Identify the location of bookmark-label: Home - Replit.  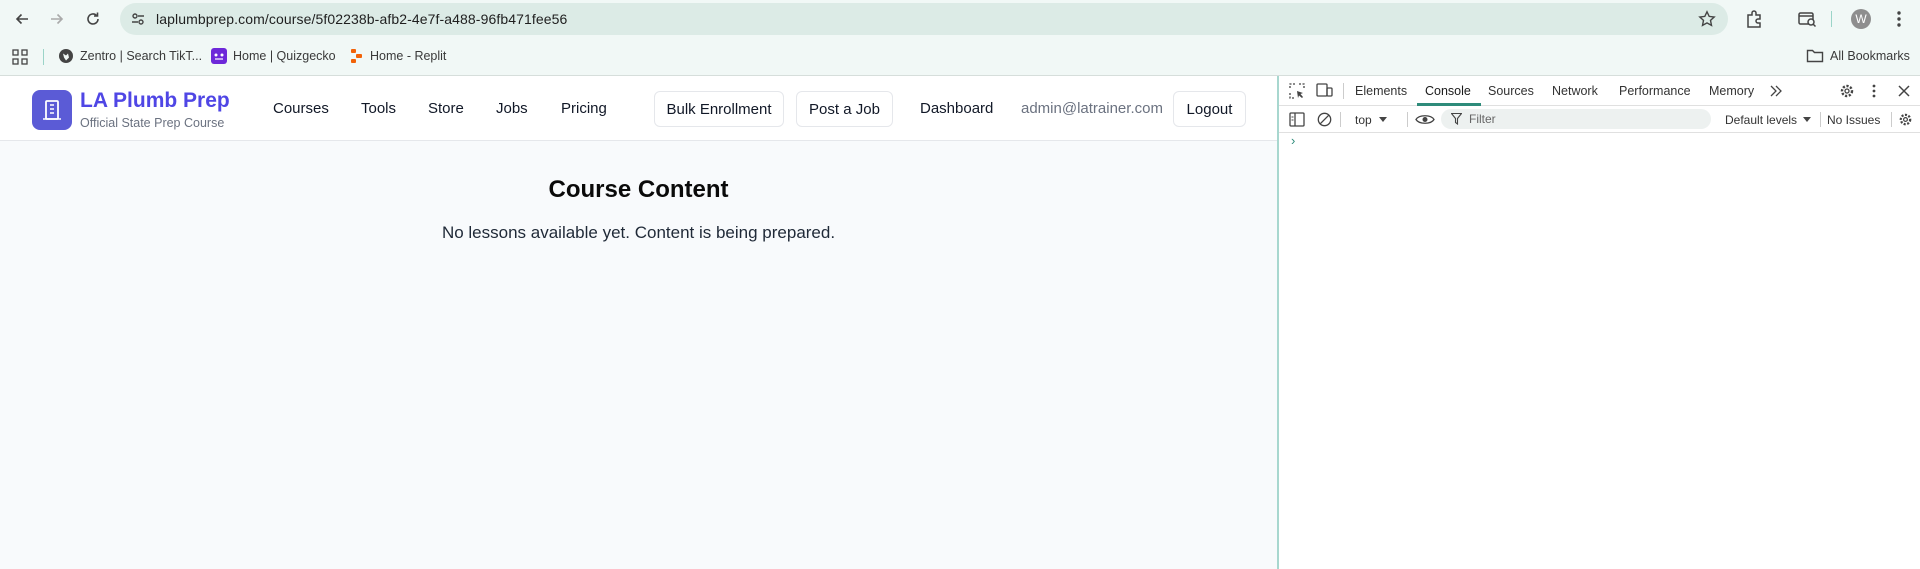
(408, 56).